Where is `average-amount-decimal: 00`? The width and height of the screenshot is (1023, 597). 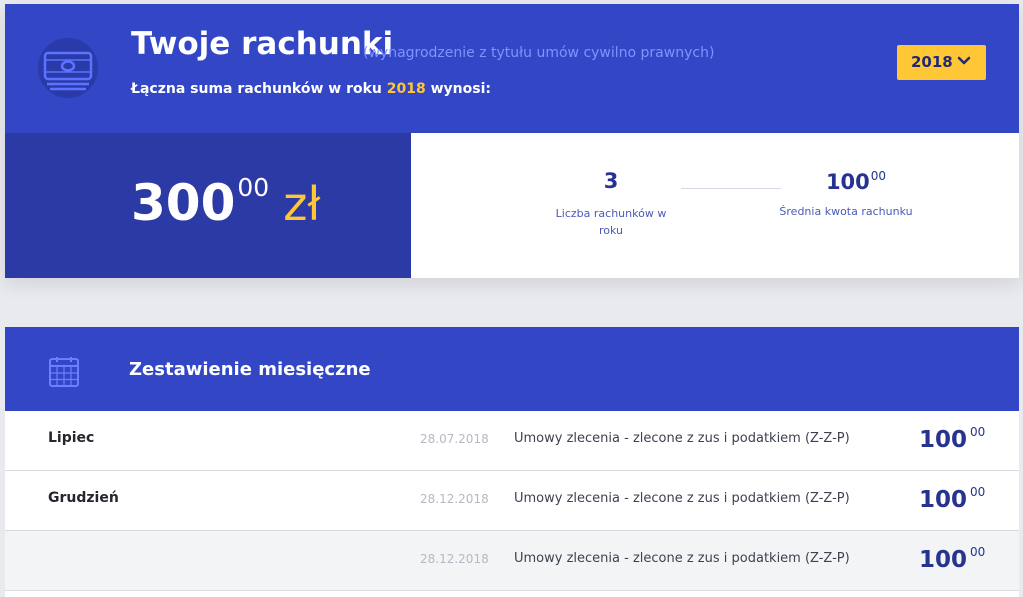
average-amount-decimal: 00 is located at coordinates (878, 176).